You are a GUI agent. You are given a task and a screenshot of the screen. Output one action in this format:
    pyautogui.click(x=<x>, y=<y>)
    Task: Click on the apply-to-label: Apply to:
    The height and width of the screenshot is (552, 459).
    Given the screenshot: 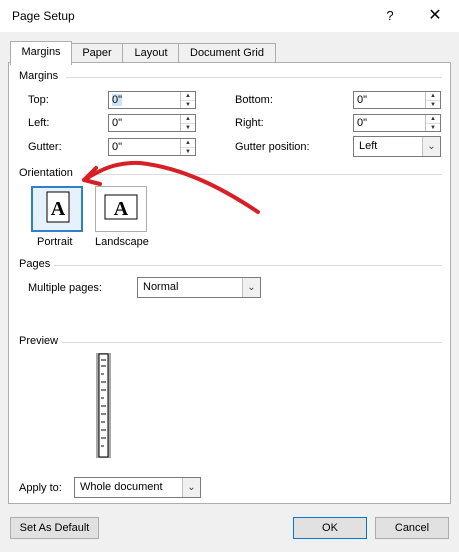 What is the action you would take?
    pyautogui.click(x=40, y=488)
    